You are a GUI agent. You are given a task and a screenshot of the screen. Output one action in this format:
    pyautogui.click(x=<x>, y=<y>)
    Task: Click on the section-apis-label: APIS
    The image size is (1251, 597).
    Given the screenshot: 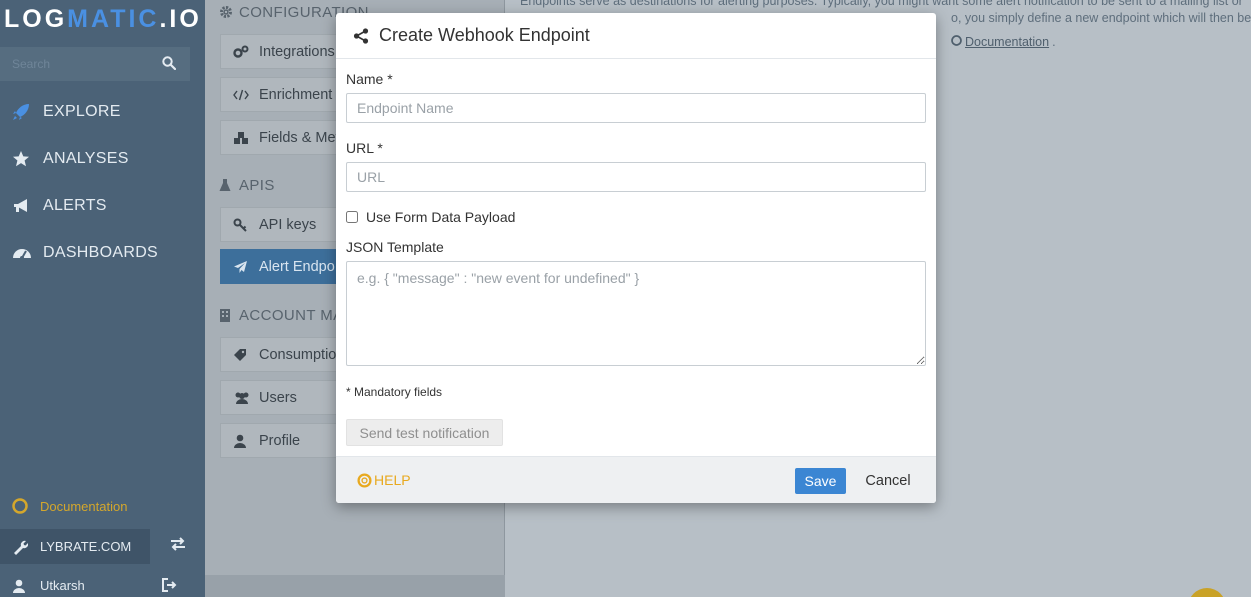 What is the action you would take?
    pyautogui.click(x=257, y=185)
    